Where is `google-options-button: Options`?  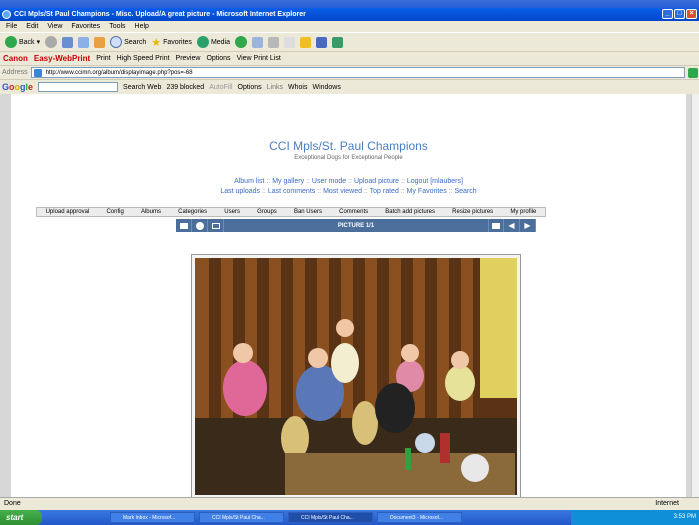 google-options-button: Options is located at coordinates (250, 87).